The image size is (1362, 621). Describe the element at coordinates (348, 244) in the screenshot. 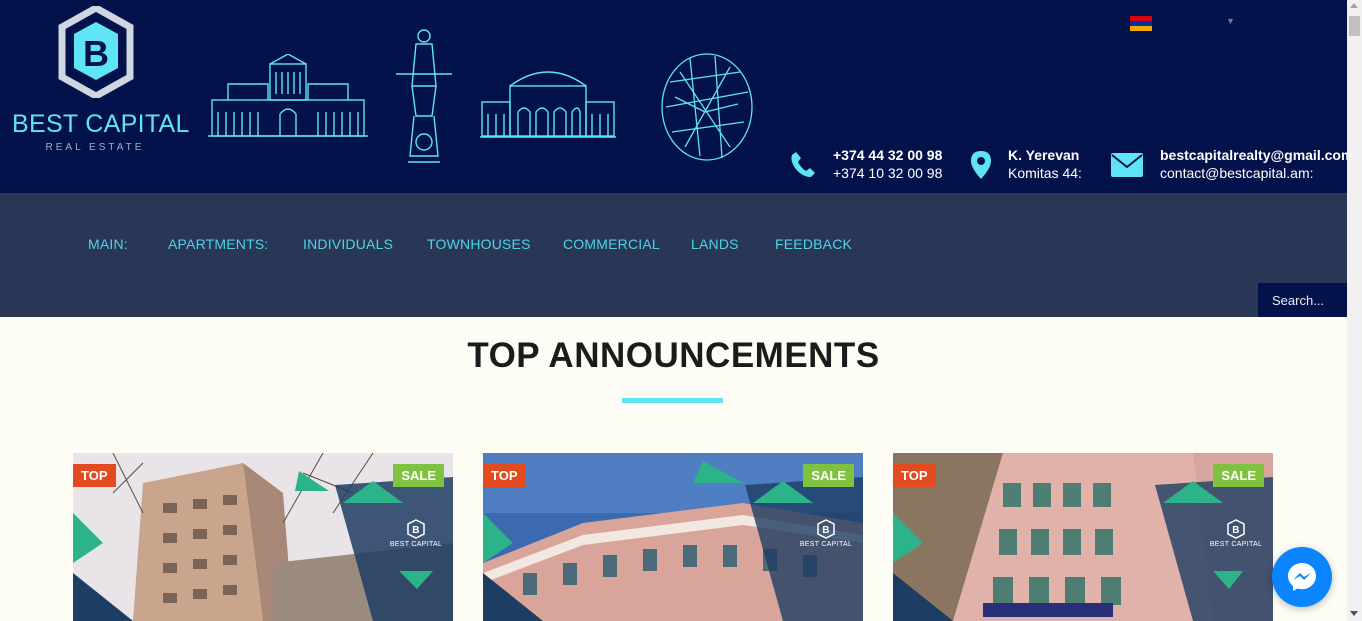

I see `nav-item-individuals: INDIVIDUALS` at that location.